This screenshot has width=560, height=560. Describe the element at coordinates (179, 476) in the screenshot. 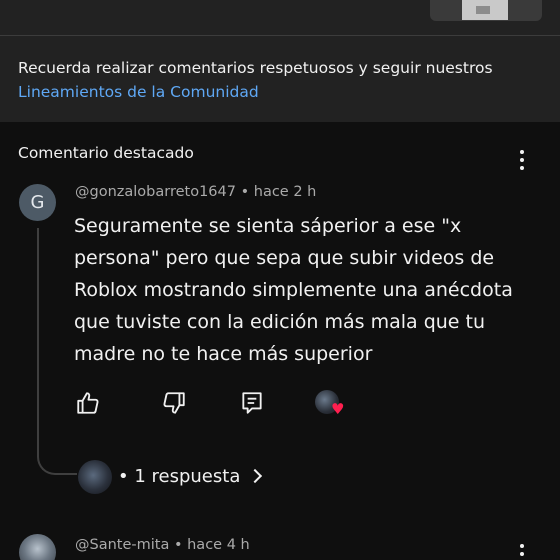

I see `replies-count: • 1 respuesta` at that location.